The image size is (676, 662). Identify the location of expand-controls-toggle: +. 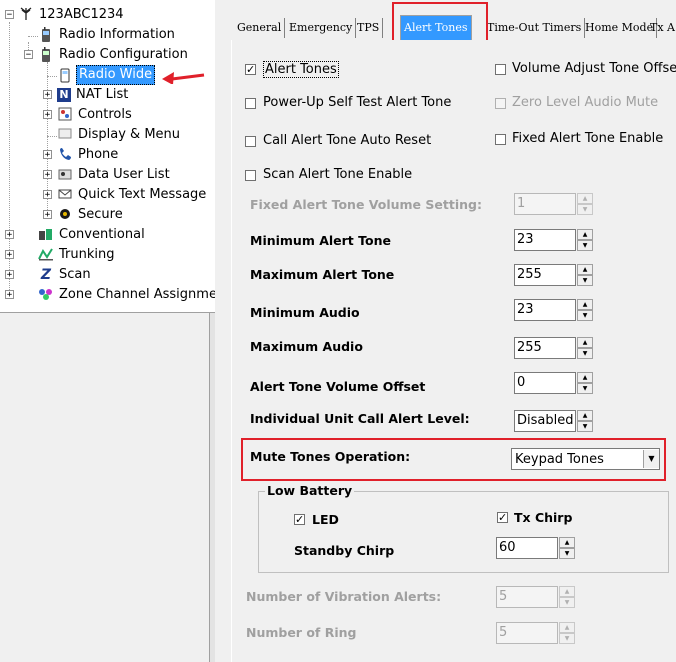
(47, 115).